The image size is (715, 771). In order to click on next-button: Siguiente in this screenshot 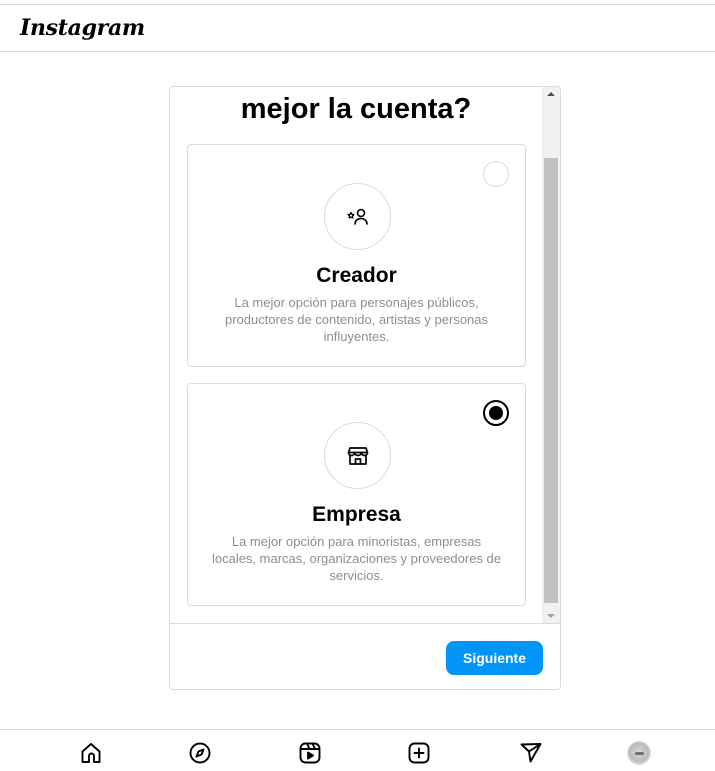, I will do `click(494, 658)`.